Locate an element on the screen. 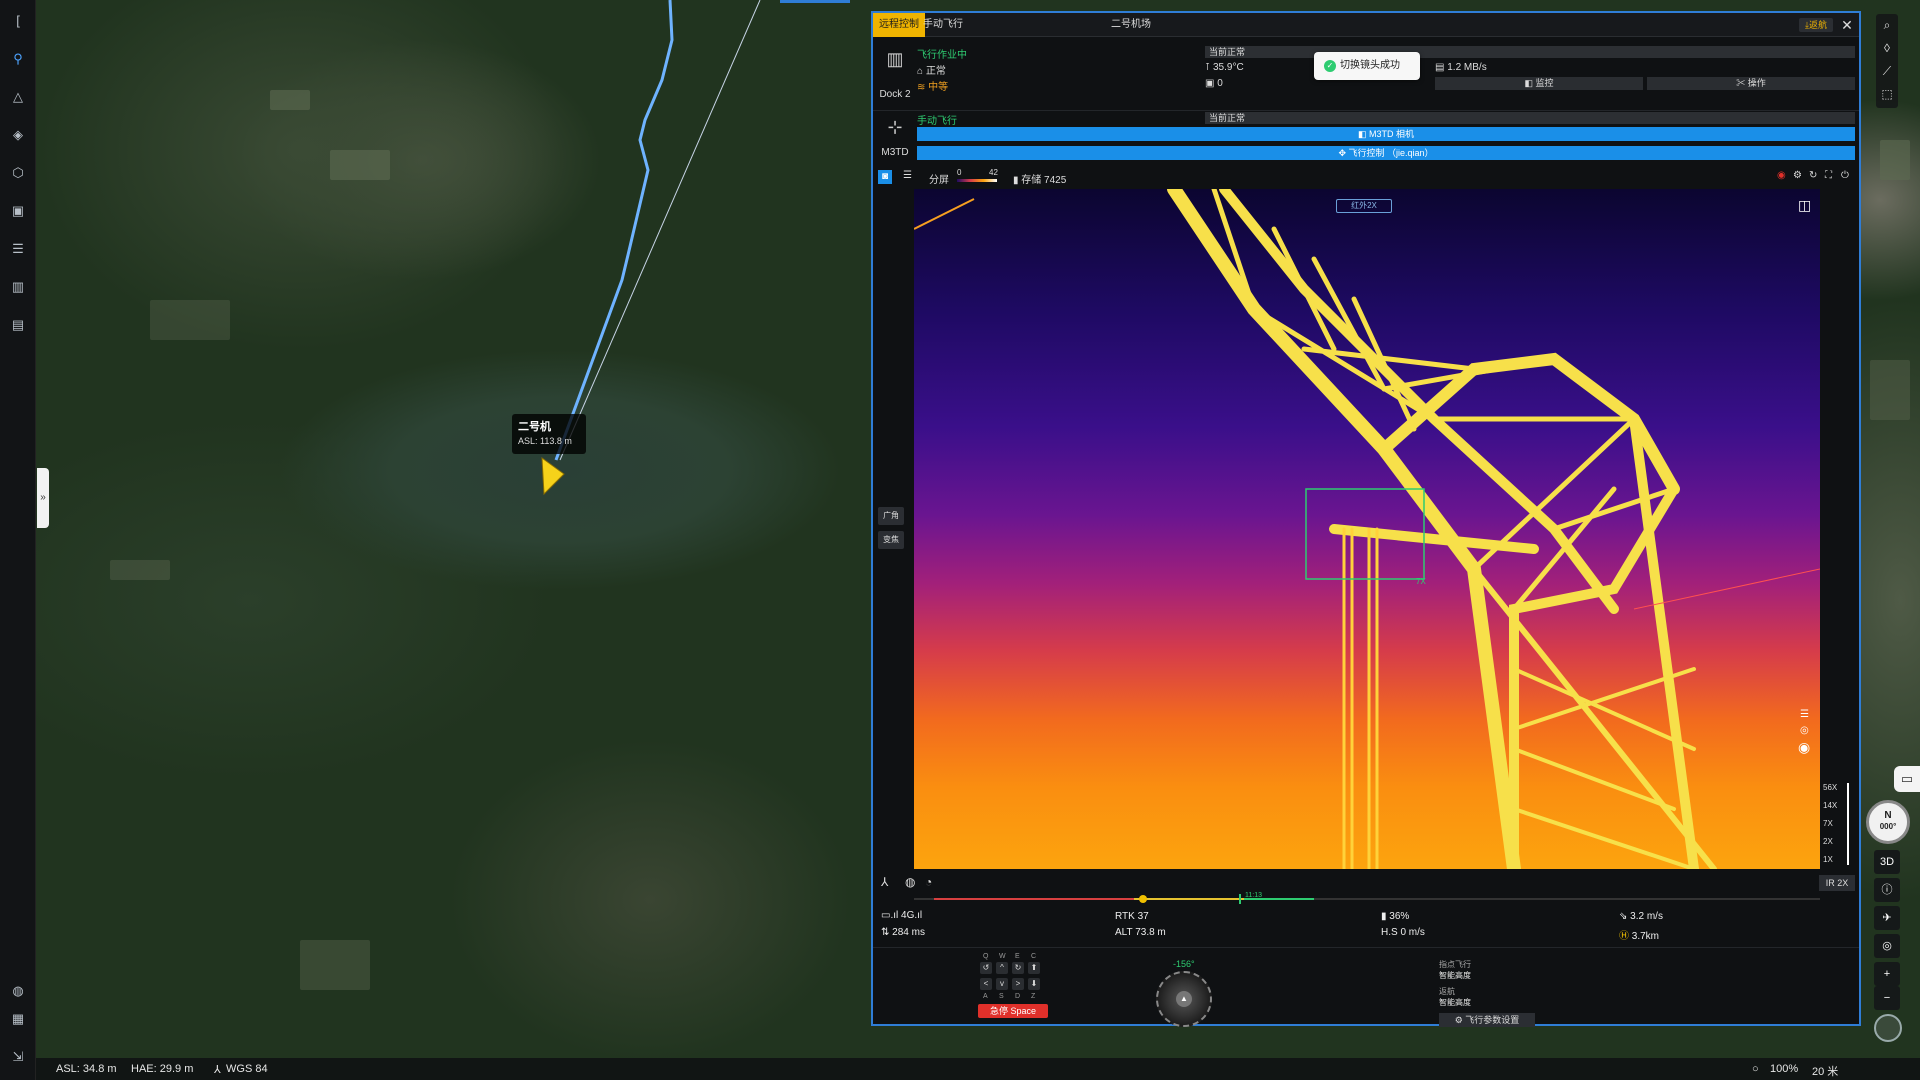  dock-icon: ▥ is located at coordinates (895, 59).